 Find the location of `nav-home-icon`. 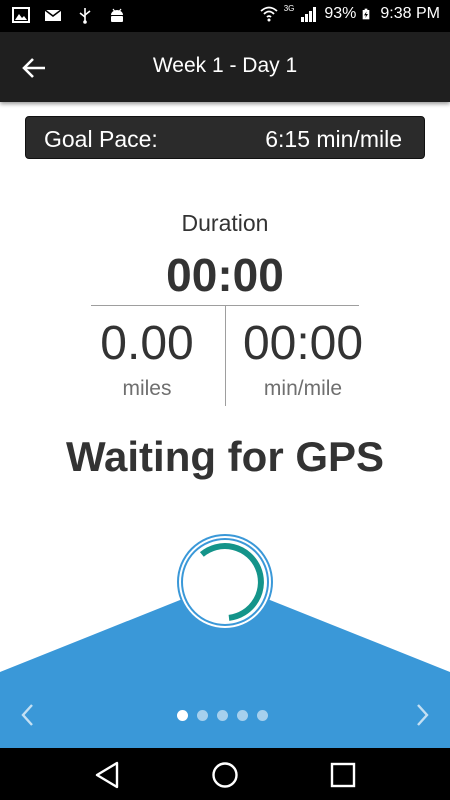

nav-home-icon is located at coordinates (225, 775).